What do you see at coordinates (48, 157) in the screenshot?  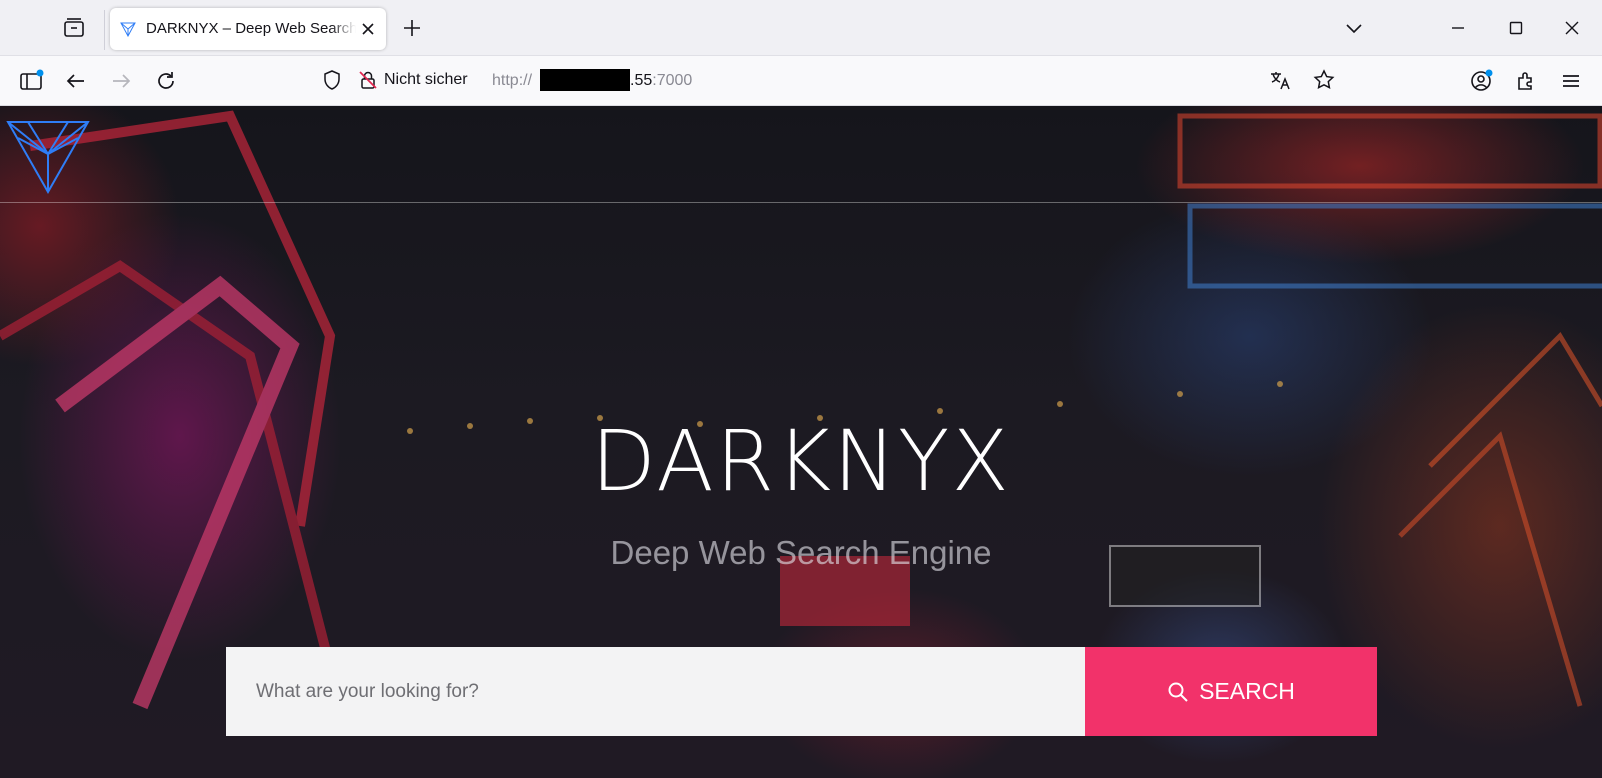 I see `darknyx-logo` at bounding box center [48, 157].